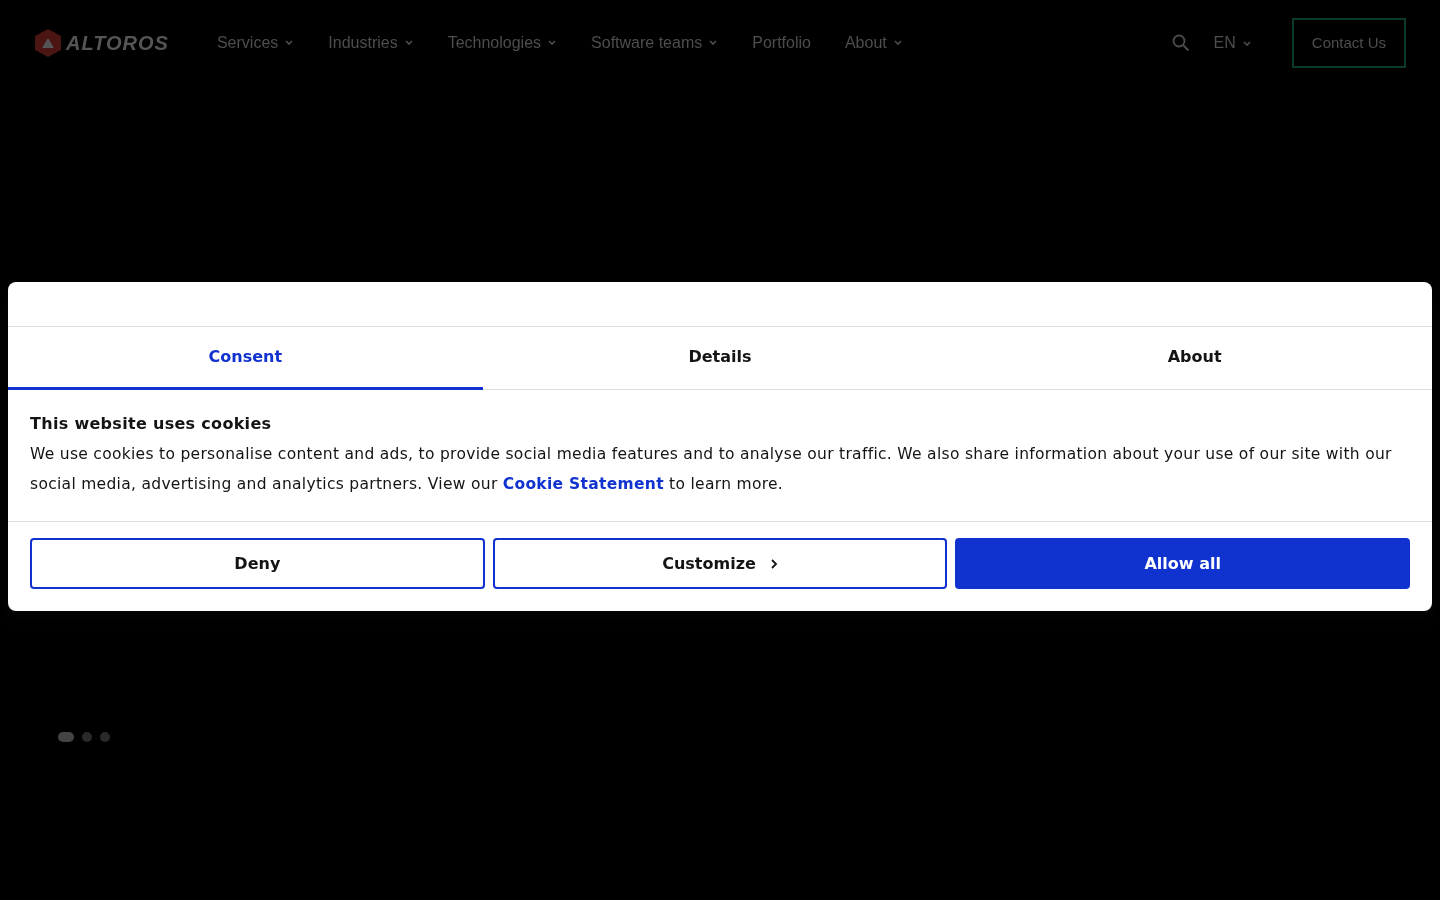 Image resolution: width=1440 pixels, height=900 pixels. I want to click on nav-link: Technologies, so click(502, 43).